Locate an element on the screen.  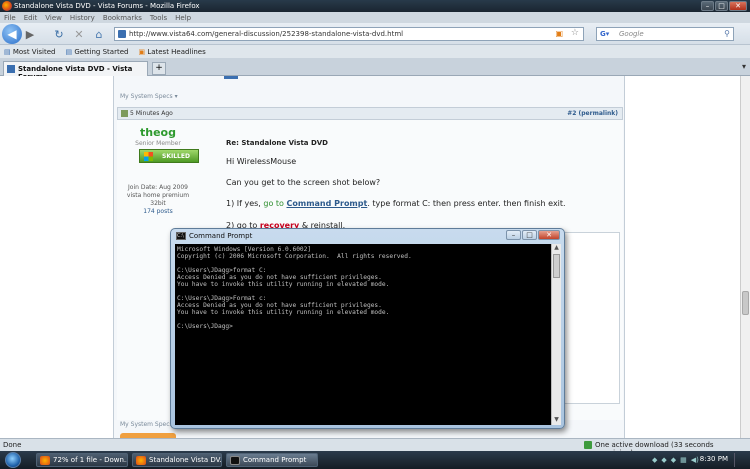
console-line: Microsoft Windows [Version 6.0.6002] is located at coordinates (244, 249).